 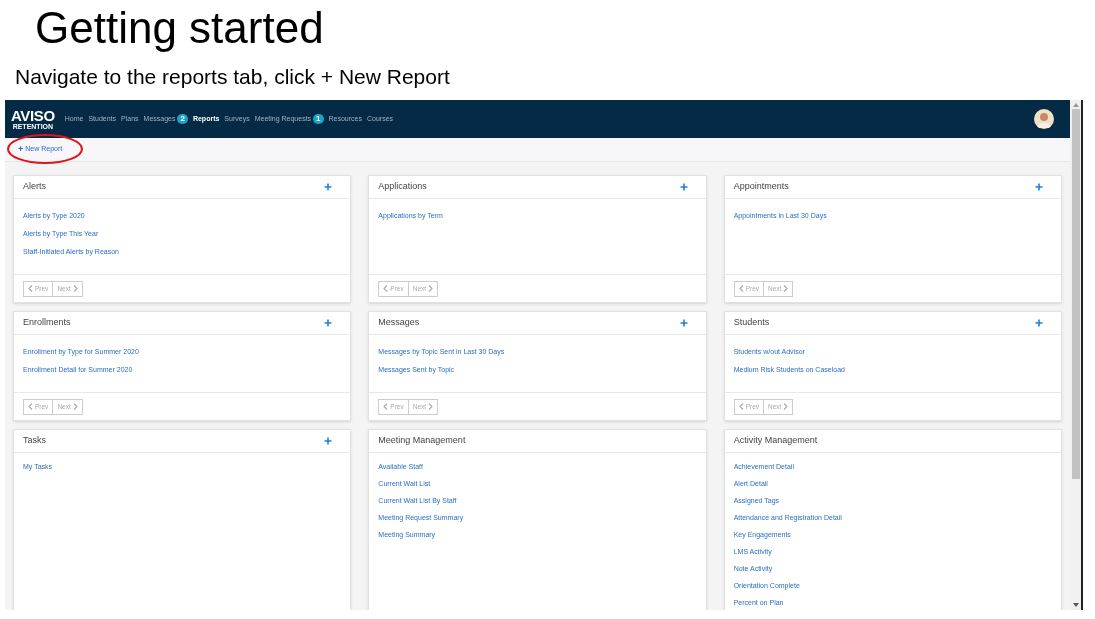 I want to click on scroll-thumb, so click(x=1075, y=294).